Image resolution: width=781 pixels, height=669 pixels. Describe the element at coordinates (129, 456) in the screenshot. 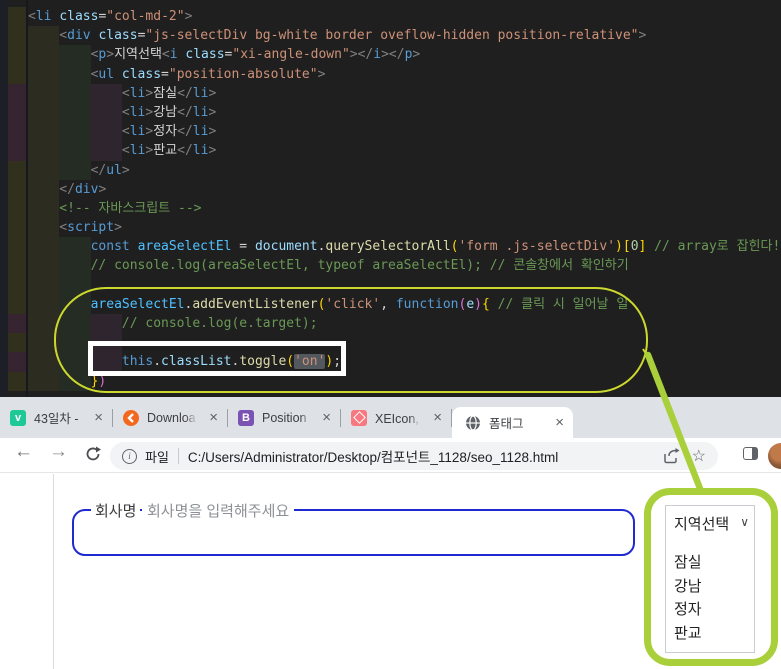

I see `page-info-icon: i` at that location.